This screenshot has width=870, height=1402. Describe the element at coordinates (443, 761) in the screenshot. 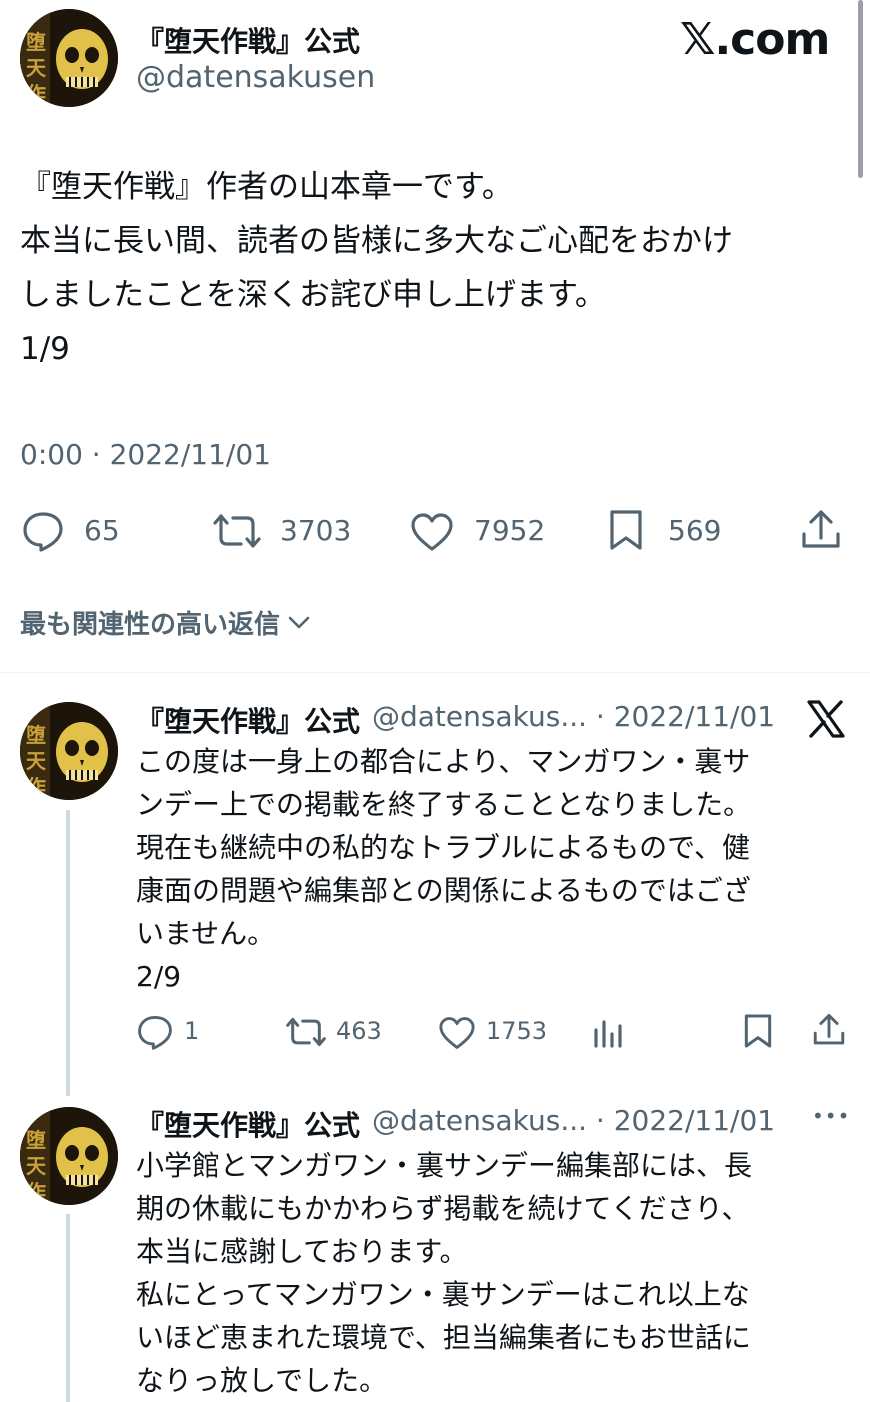

I see `reply-line: この度は一身上の都合により、マンガワン・裏サ` at that location.